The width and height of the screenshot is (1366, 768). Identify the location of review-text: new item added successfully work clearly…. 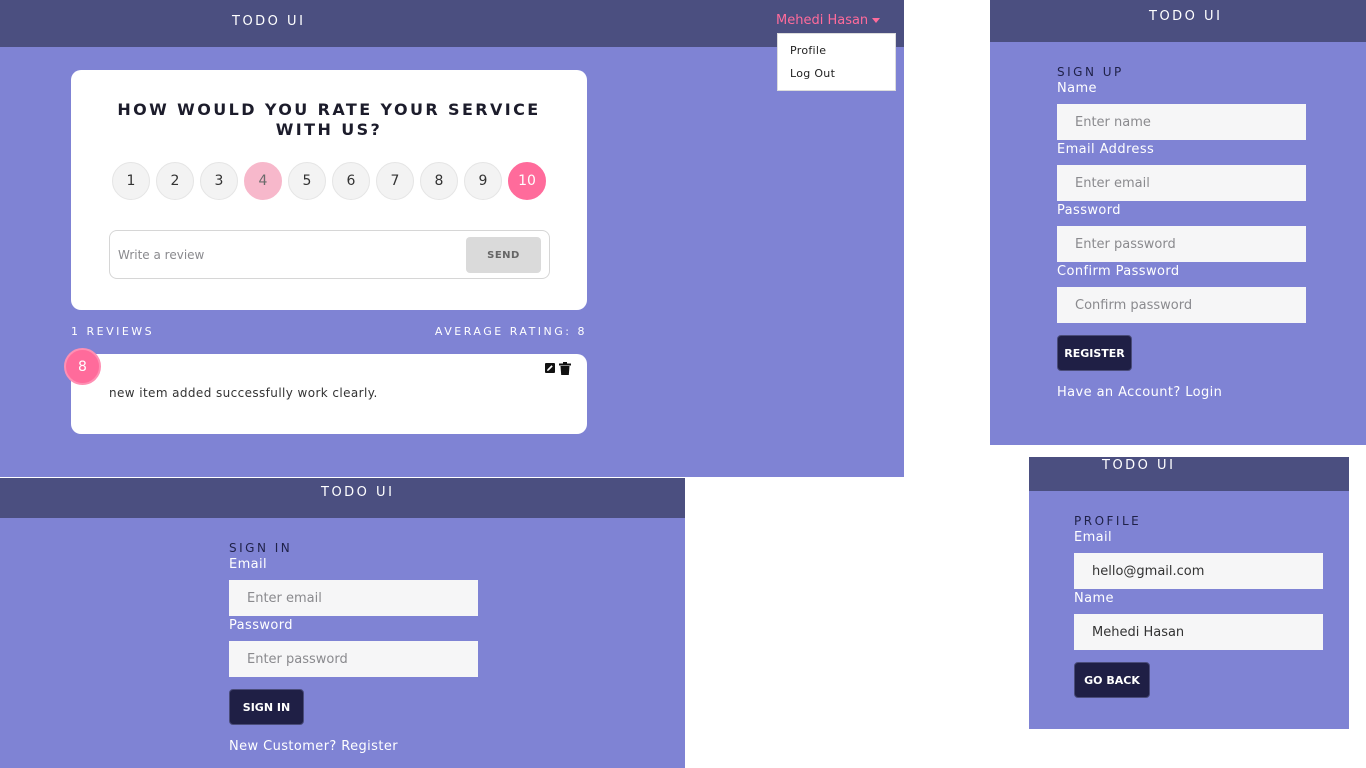
(243, 393).